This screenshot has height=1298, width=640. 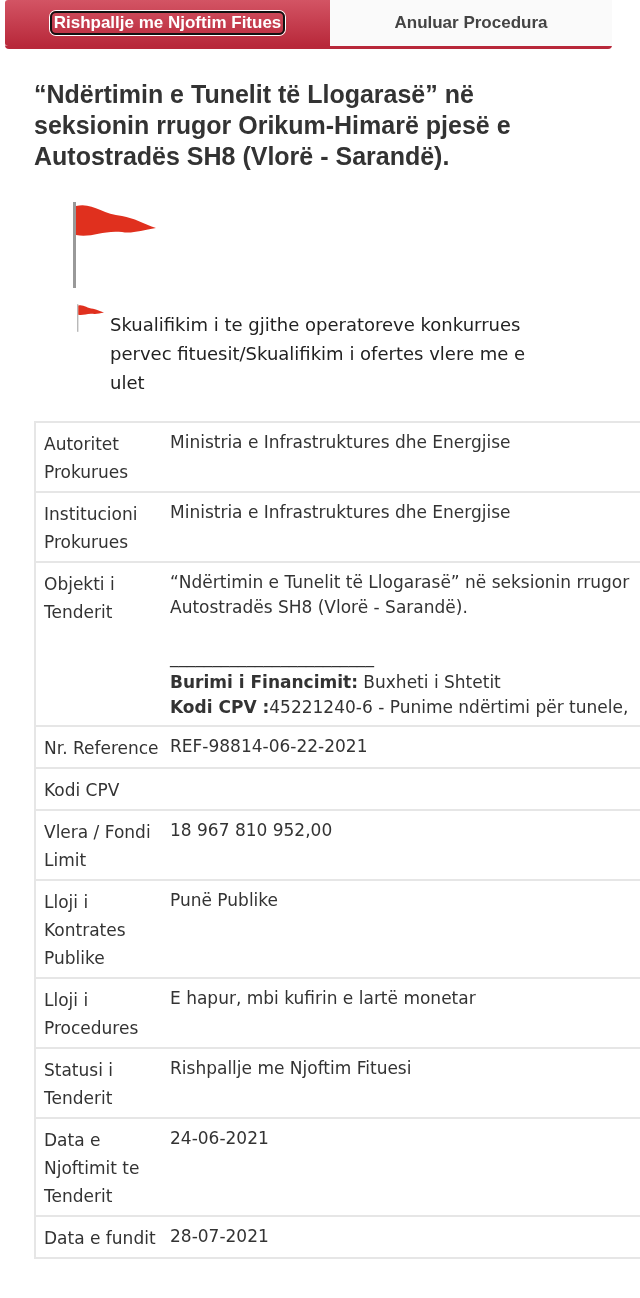 What do you see at coordinates (87, 458) in the screenshot?
I see `detail-label: Autoritet Prokurues` at bounding box center [87, 458].